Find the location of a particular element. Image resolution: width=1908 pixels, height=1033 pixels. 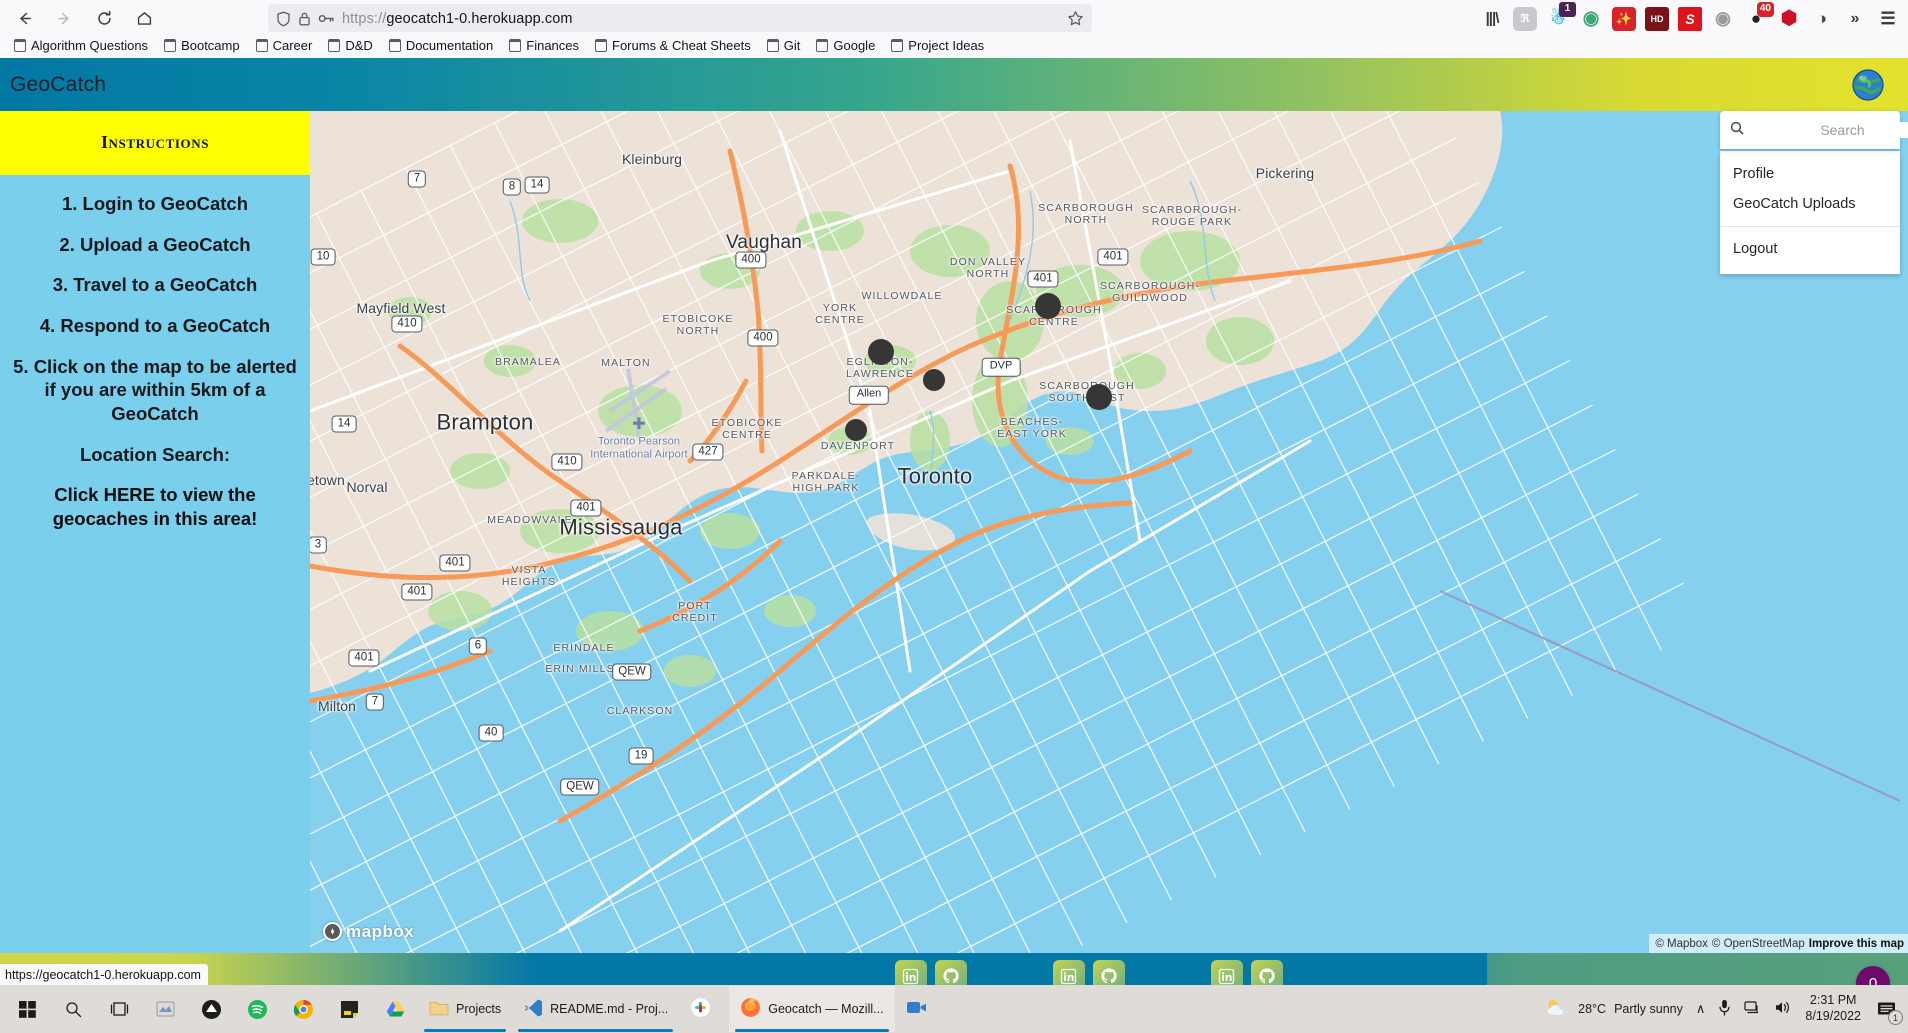

page-title: GeoCatch is located at coordinates (53, 85).